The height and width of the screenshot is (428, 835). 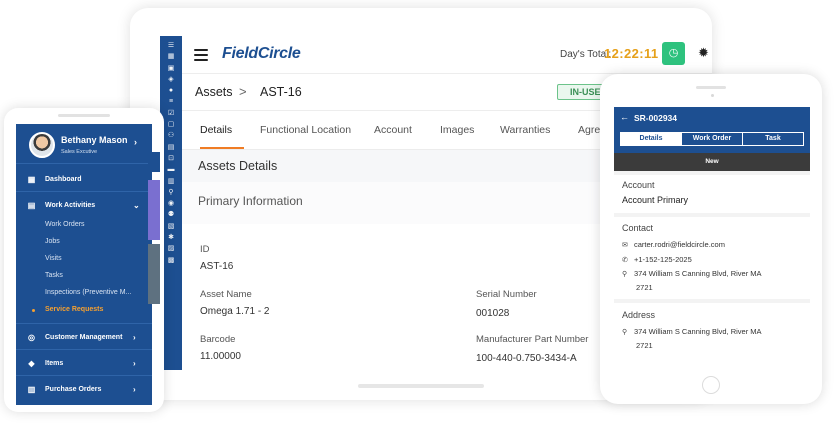 What do you see at coordinates (214, 92) in the screenshot?
I see `breadcrumb-assets: Assets` at bounding box center [214, 92].